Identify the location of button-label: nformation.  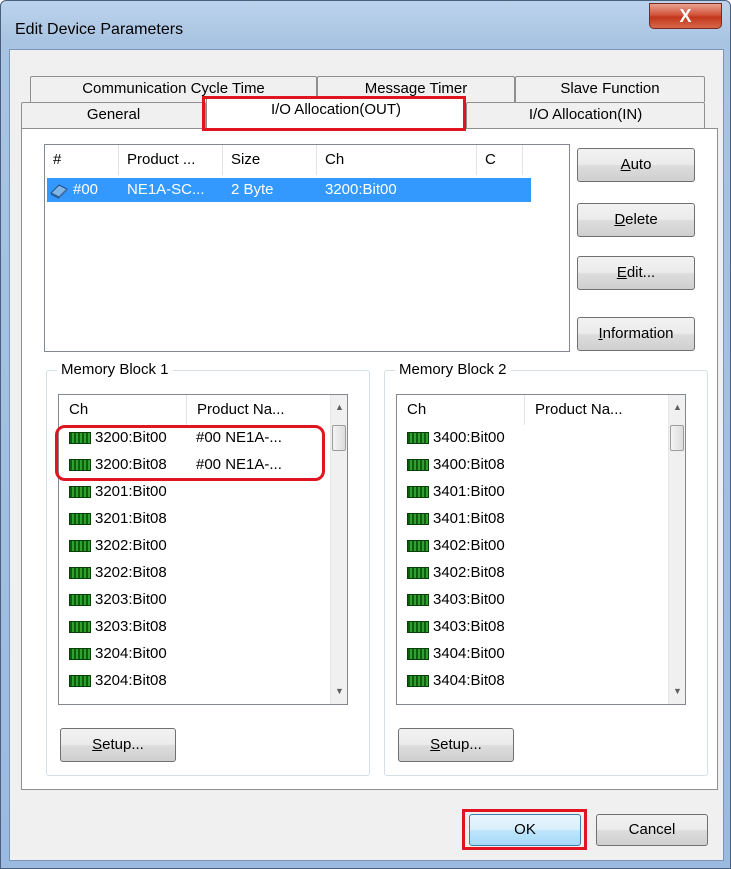
(638, 333).